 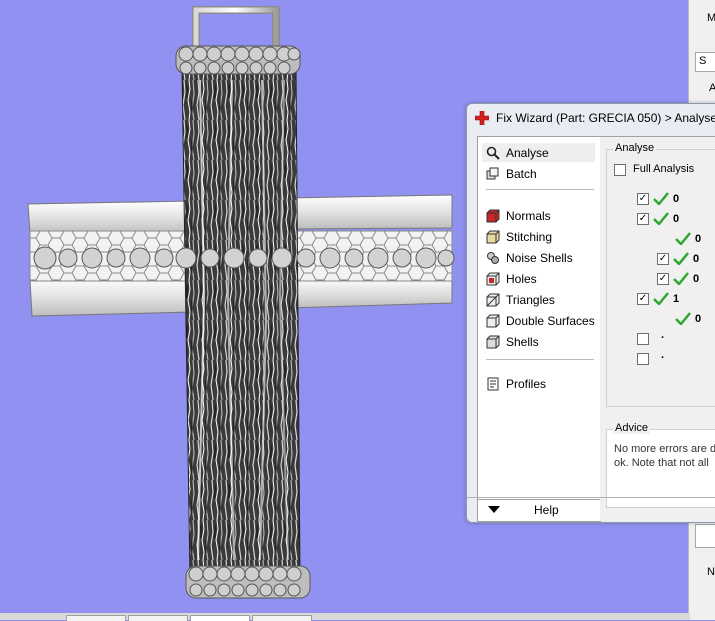 I want to click on chevron-down-icon, so click(x=494, y=509).